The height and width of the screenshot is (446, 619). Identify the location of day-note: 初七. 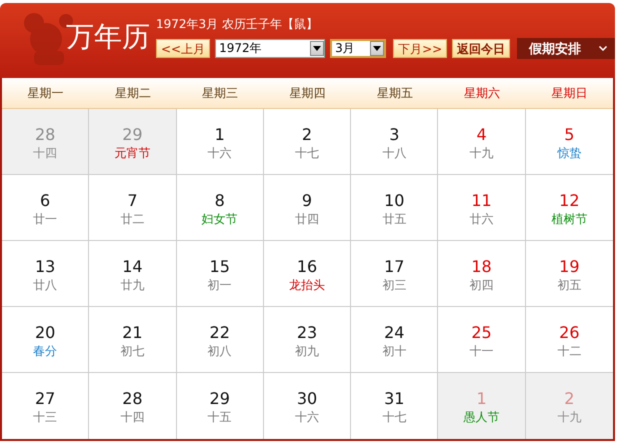
(132, 351).